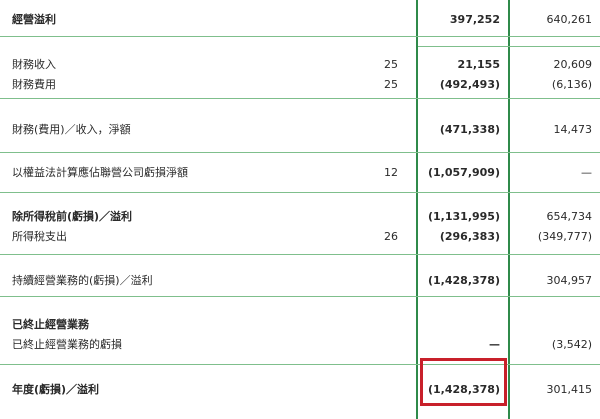 The image size is (600, 419). Describe the element at coordinates (569, 280) in the screenshot. I see `prior-year-value: 304,957` at that location.